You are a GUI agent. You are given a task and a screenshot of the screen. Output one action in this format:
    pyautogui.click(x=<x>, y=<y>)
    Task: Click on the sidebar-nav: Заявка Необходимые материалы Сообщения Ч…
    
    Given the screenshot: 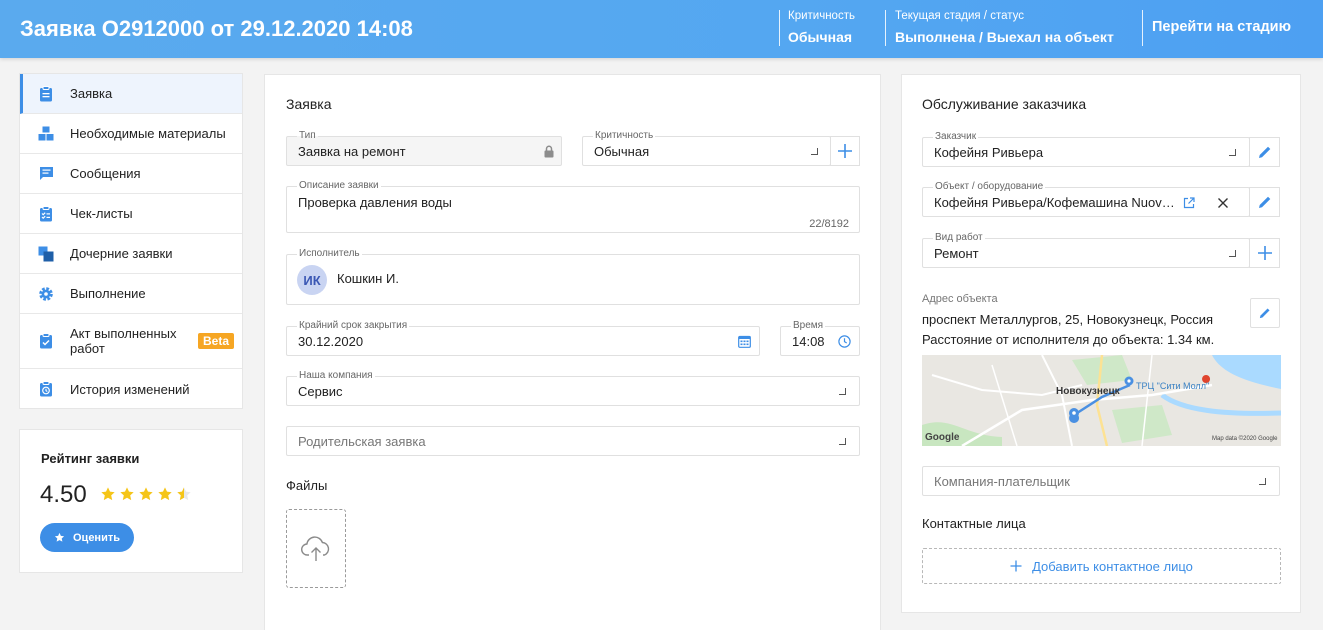 What is the action you would take?
    pyautogui.click(x=131, y=241)
    